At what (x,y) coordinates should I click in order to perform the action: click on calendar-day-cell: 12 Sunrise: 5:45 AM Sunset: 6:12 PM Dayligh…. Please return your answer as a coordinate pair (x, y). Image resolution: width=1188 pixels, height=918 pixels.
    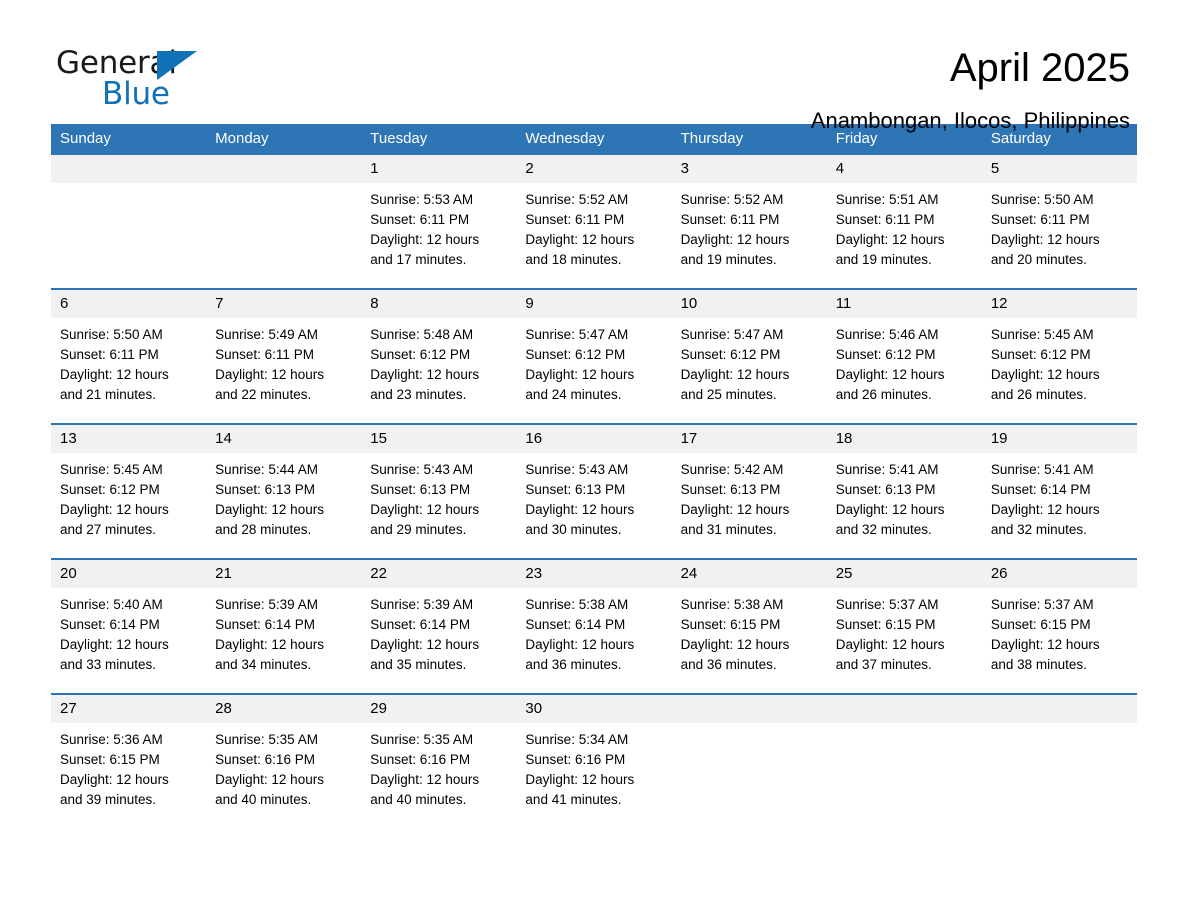
    Looking at the image, I should click on (1059, 356).